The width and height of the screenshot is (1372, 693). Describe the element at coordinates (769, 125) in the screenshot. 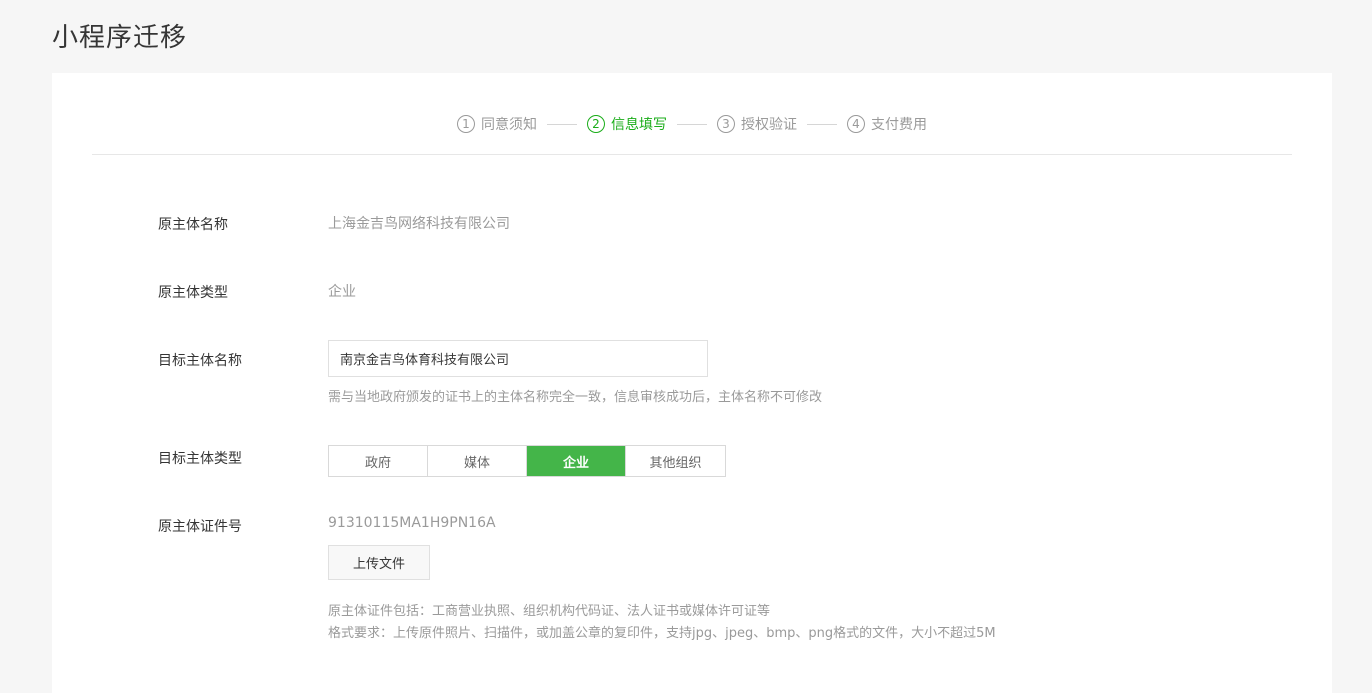

I see `step-3-label: 授权验证` at that location.